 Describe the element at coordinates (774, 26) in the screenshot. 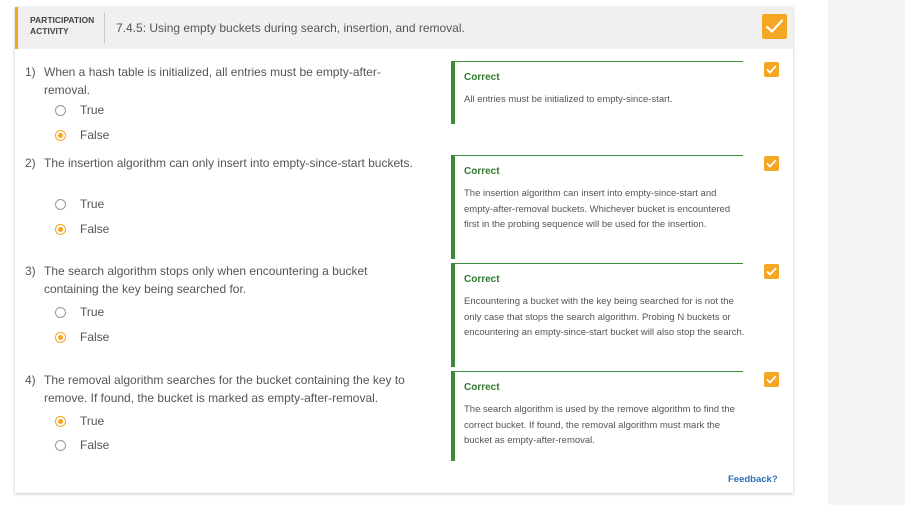

I see `activity-complete-checkmark-icon` at that location.